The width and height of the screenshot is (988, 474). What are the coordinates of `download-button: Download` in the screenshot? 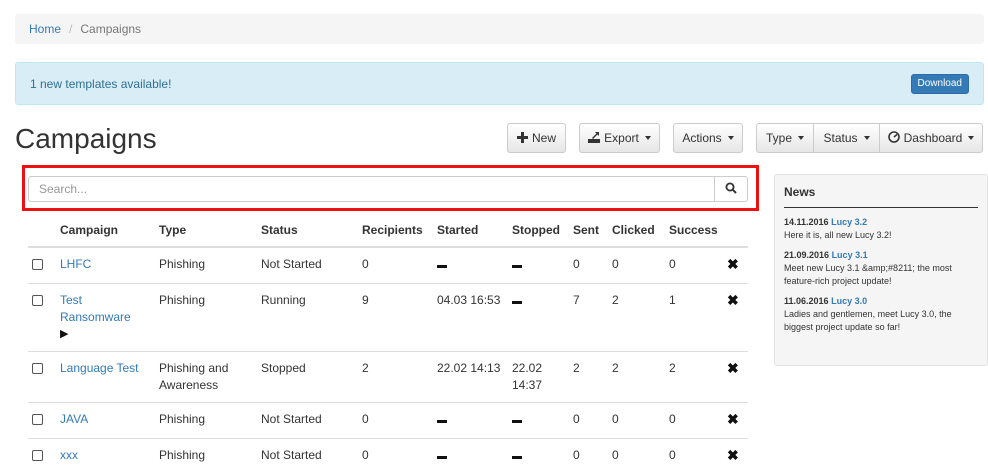 It's located at (940, 84).